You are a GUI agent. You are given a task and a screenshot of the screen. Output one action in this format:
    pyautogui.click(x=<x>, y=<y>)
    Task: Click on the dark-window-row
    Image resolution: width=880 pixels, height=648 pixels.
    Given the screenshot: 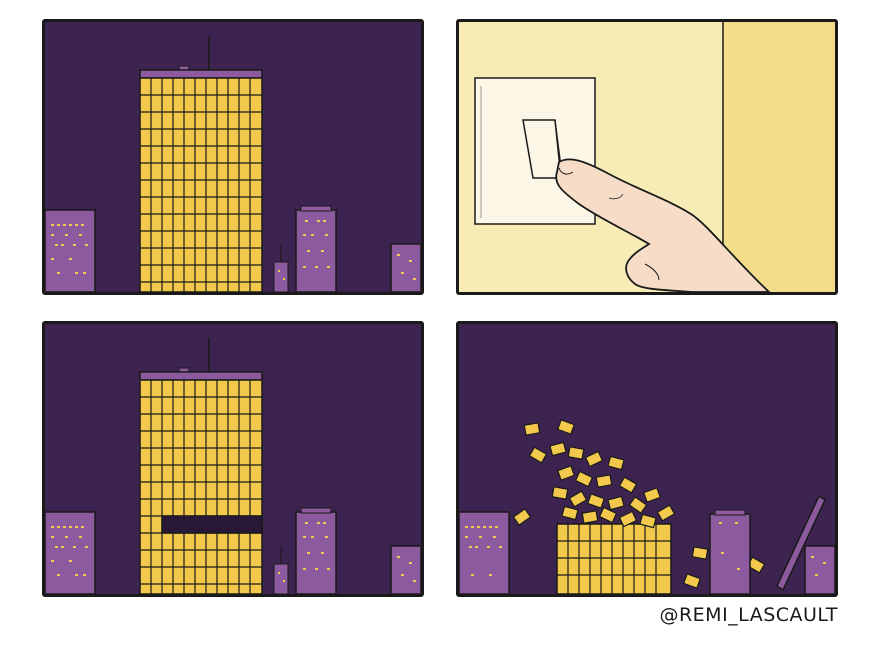 What is the action you would take?
    pyautogui.click(x=212, y=524)
    